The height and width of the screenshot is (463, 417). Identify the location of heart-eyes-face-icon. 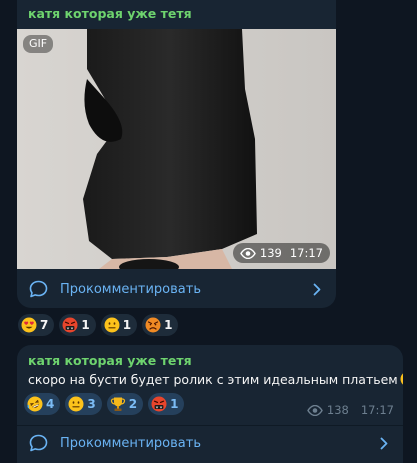
(29, 325).